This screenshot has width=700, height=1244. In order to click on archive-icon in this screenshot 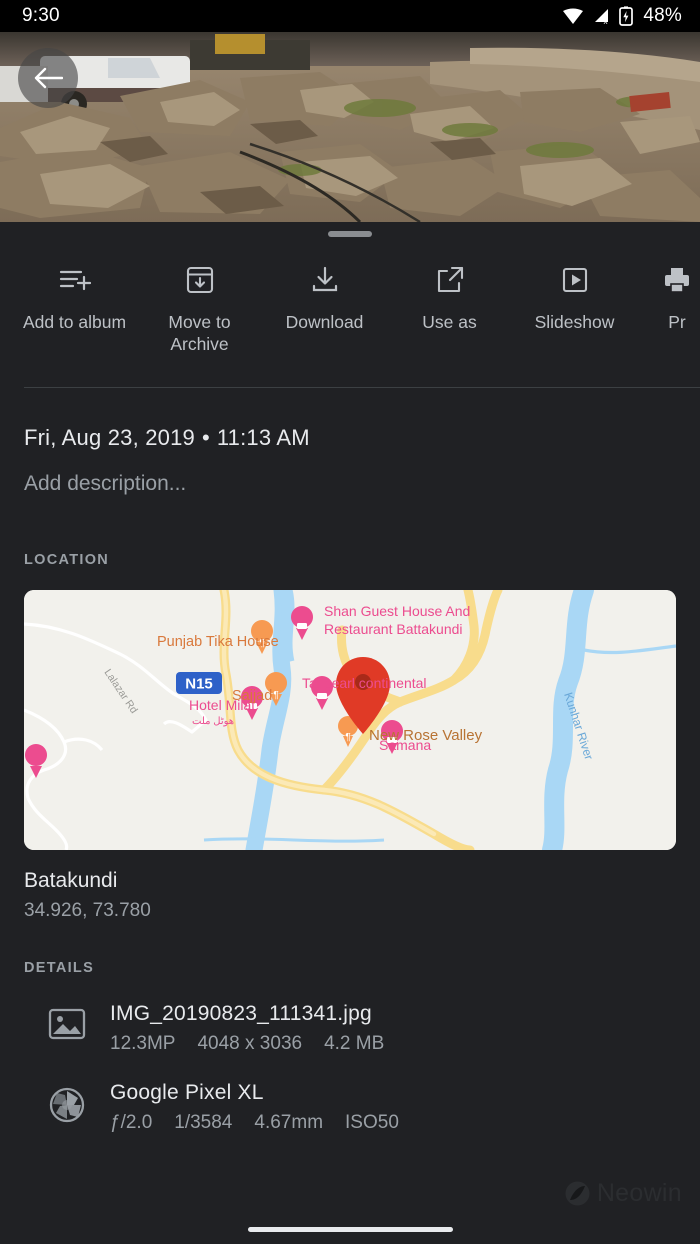, I will do `click(200, 280)`.